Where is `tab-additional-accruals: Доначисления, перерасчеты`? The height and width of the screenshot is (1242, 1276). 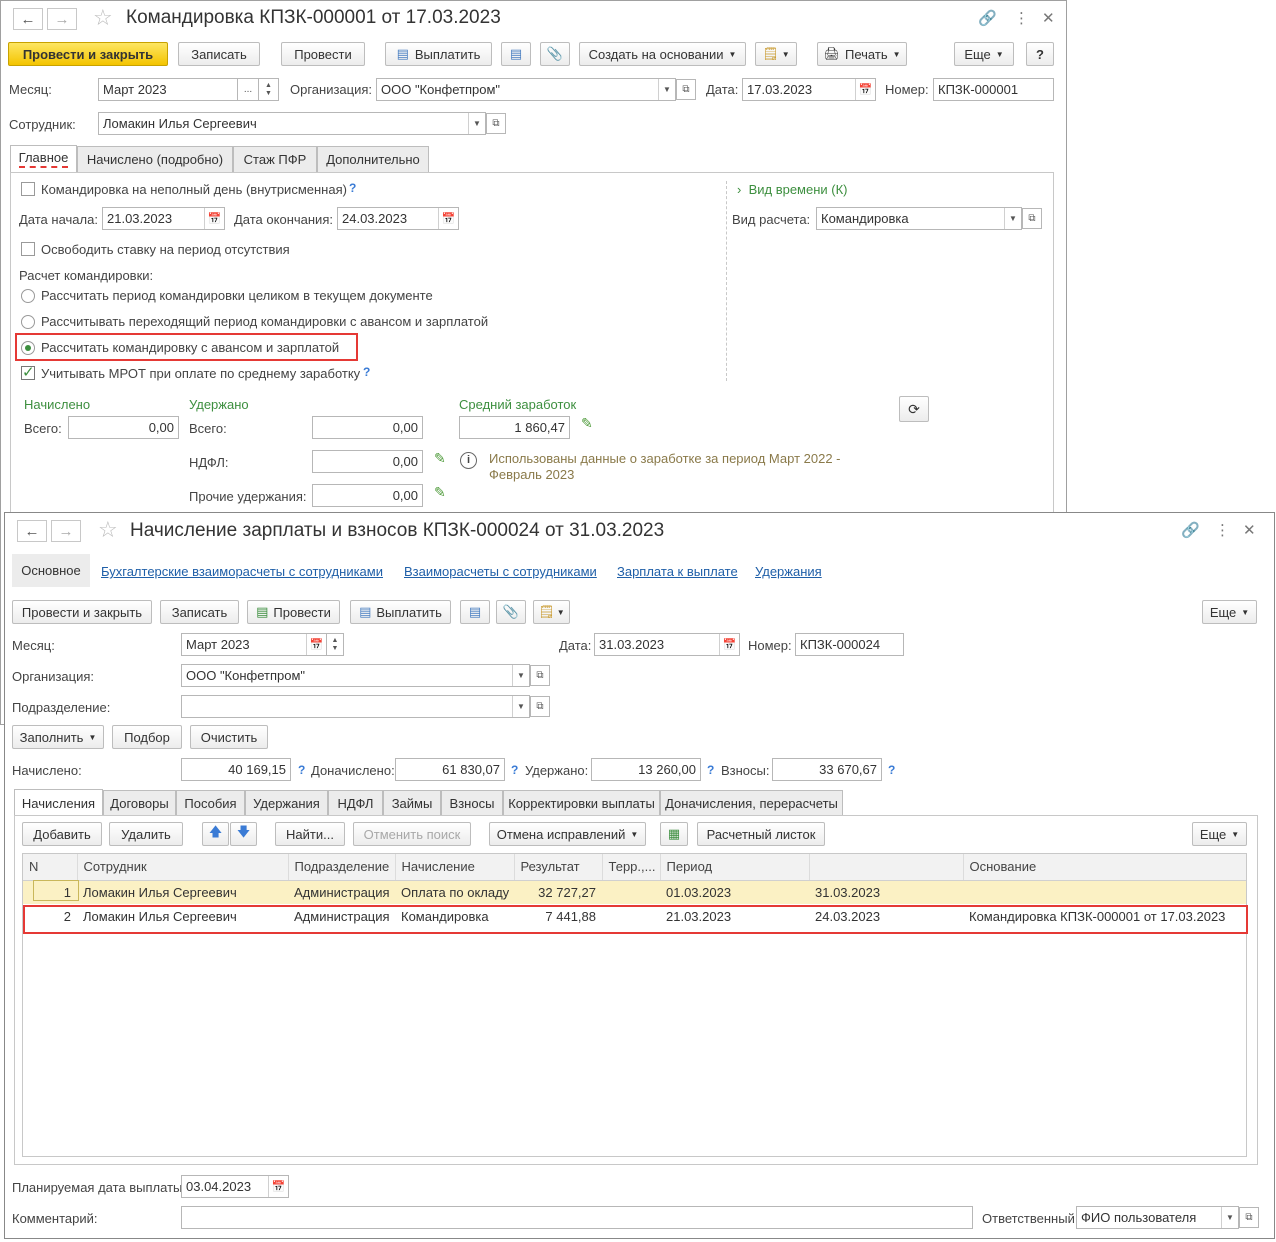 tab-additional-accruals: Доначисления, перерасчеты is located at coordinates (751, 803).